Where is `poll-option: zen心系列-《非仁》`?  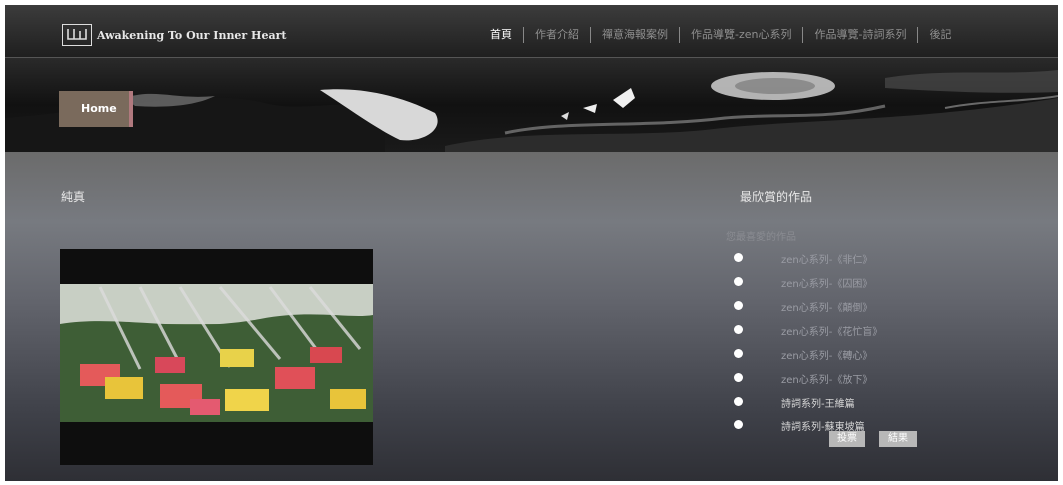
poll-option: zen心系列-《非仁》 is located at coordinates (862, 258).